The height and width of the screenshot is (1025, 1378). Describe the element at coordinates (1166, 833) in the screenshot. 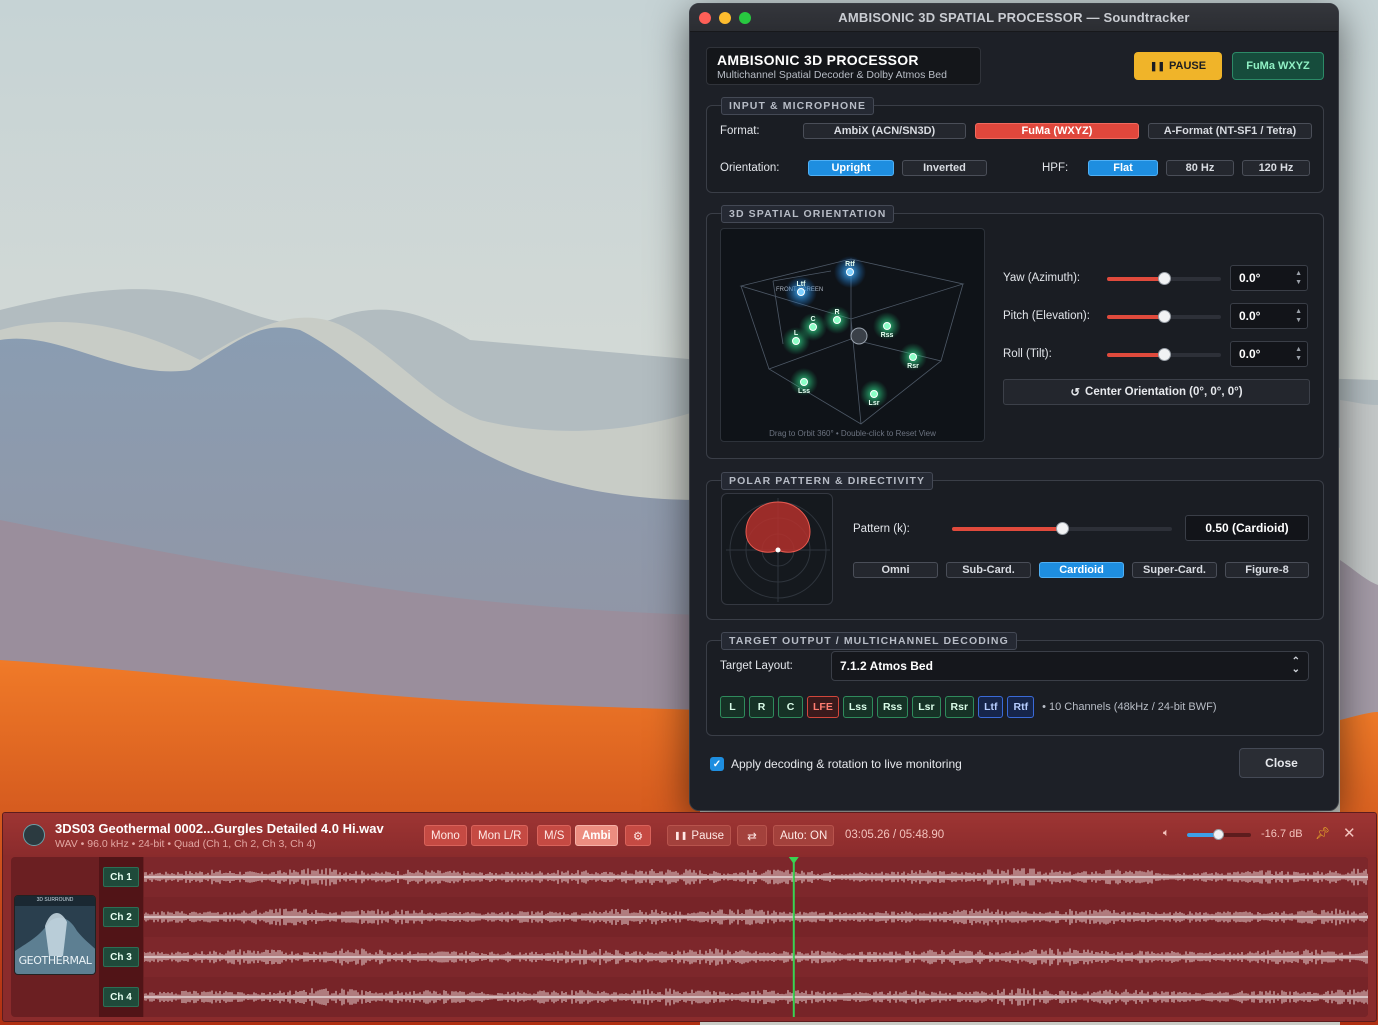

I see `speaker-icon: 🔈︎` at that location.